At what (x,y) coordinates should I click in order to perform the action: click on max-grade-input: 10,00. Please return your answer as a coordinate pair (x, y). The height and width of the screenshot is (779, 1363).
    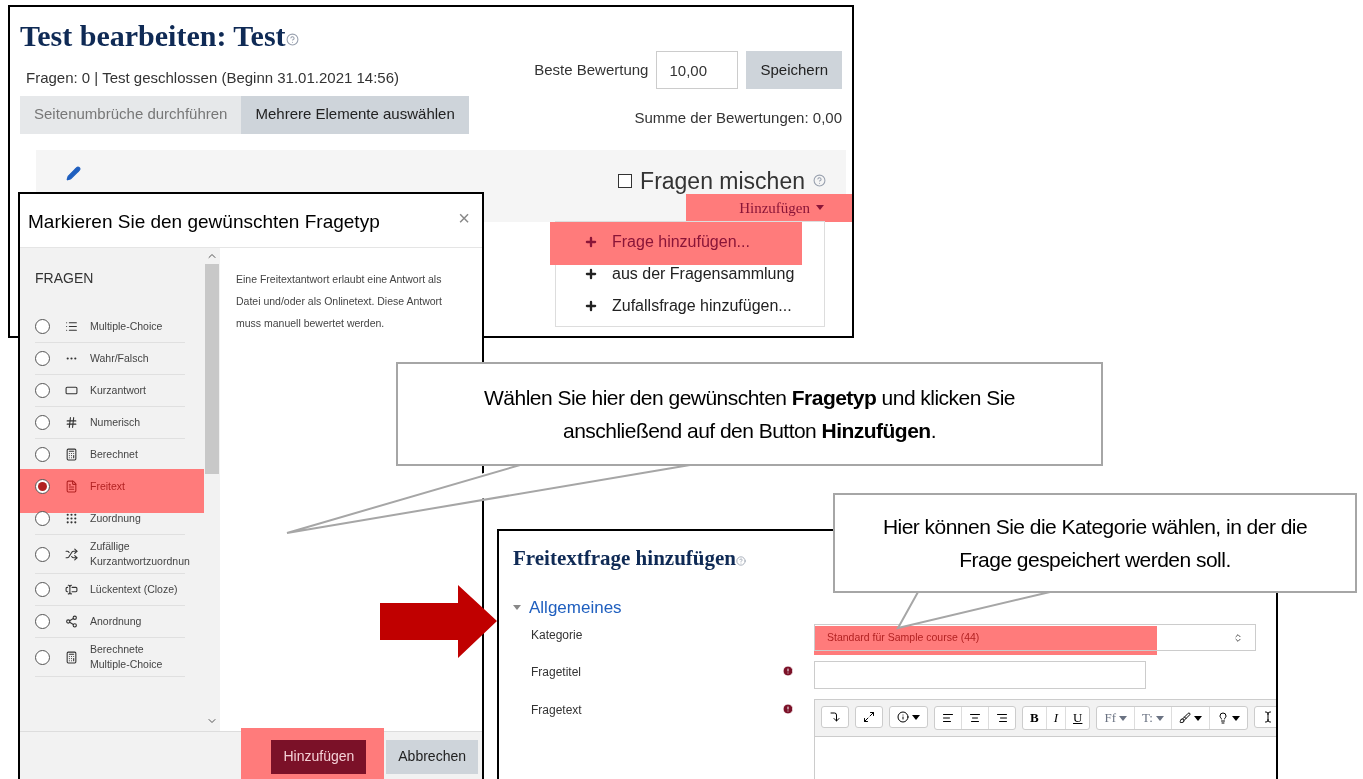
    Looking at the image, I should click on (697, 70).